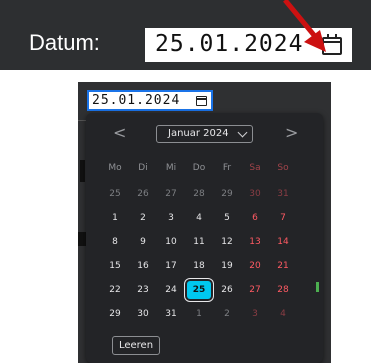  What do you see at coordinates (227, 314) in the screenshot?
I see `day-cell-outside: 2` at bounding box center [227, 314].